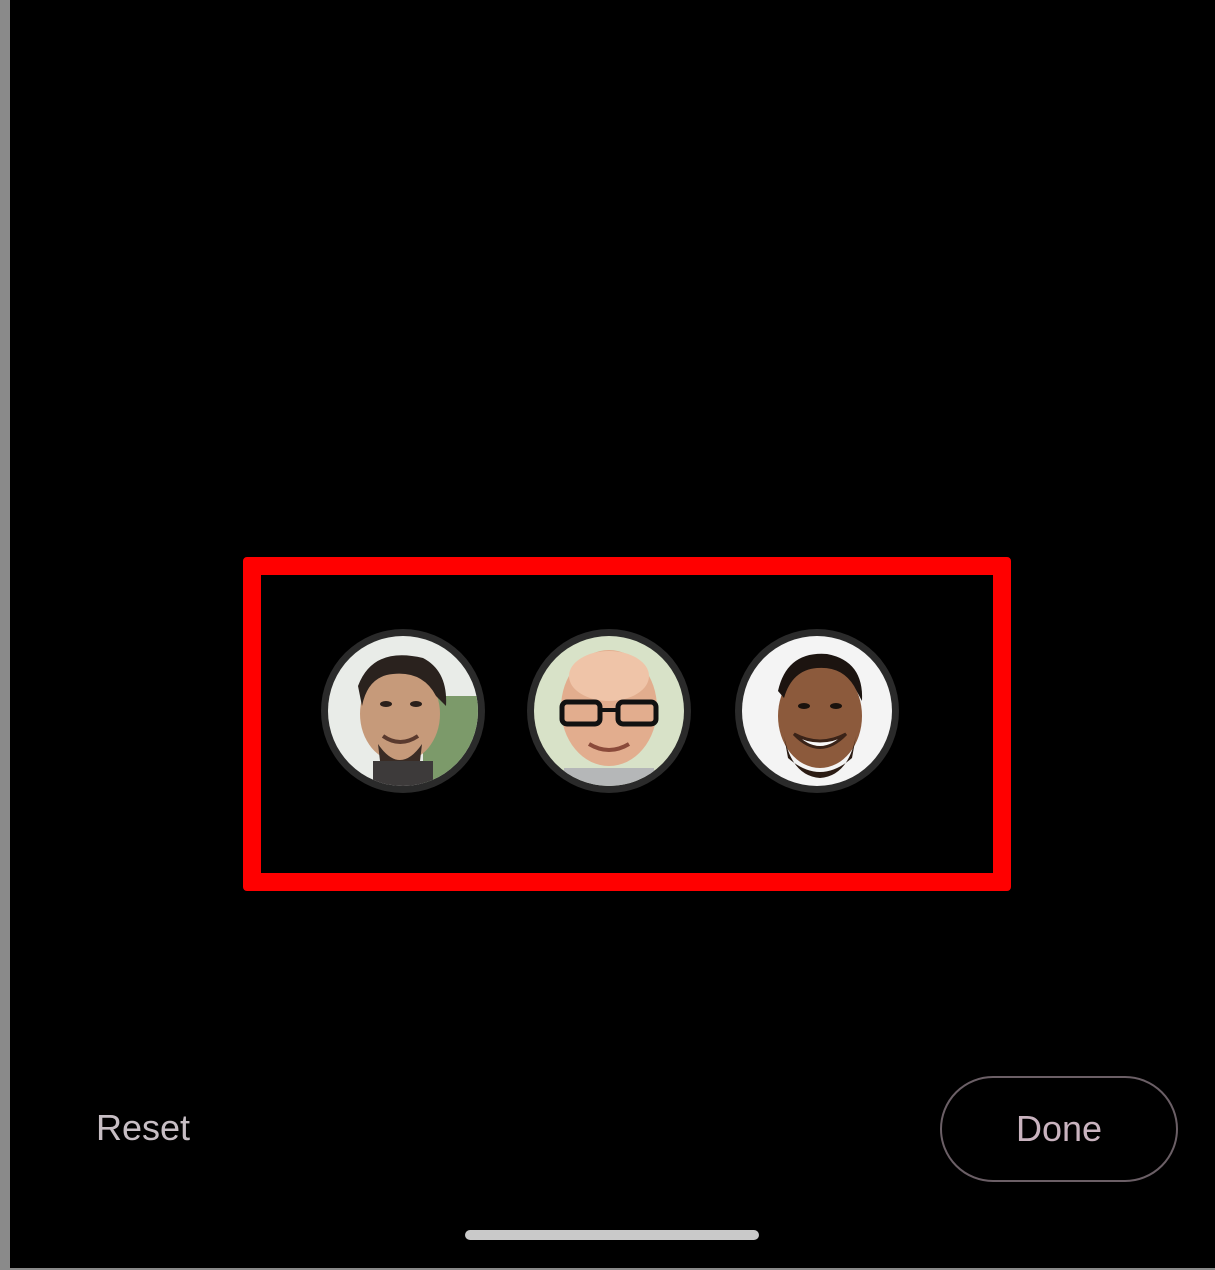 This screenshot has width=1215, height=1270. What do you see at coordinates (612, 1235) in the screenshot?
I see `home-indicator` at bounding box center [612, 1235].